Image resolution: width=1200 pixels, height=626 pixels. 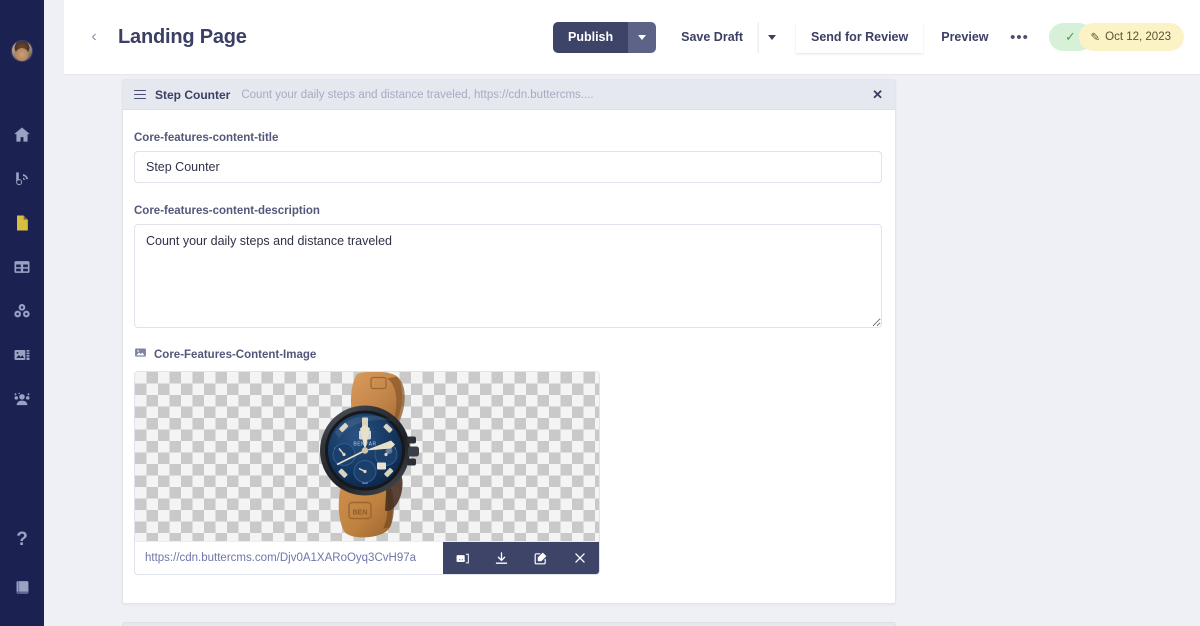 I want to click on save-draft-button-group: Save Draft, so click(x=726, y=37).